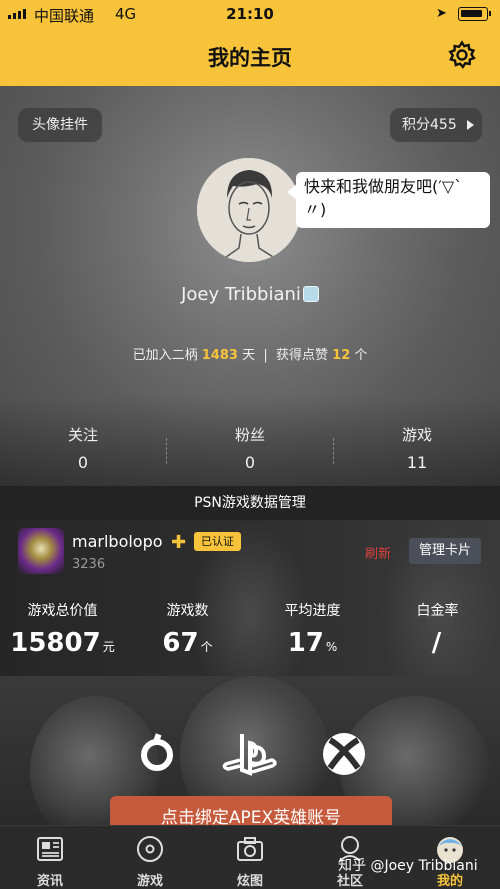 This screenshot has height=889, width=500. What do you see at coordinates (341, 355) in the screenshot?
I see `likes-count: 12` at bounding box center [341, 355].